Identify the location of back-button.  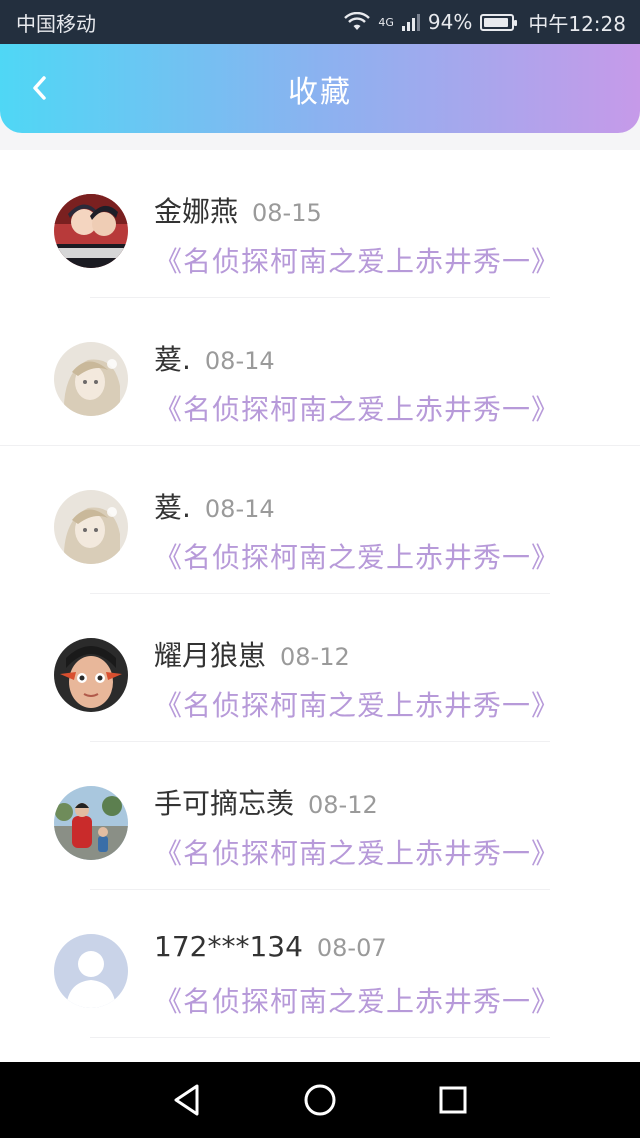
(40, 88).